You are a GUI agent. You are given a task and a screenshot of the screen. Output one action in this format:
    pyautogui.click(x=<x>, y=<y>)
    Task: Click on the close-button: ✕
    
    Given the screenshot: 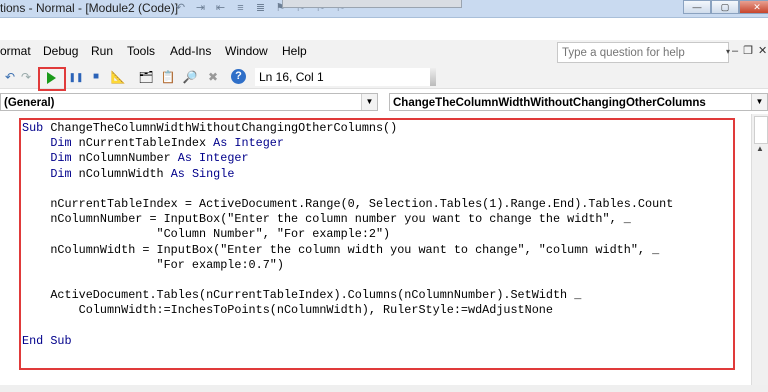 What is the action you would take?
    pyautogui.click(x=753, y=7)
    